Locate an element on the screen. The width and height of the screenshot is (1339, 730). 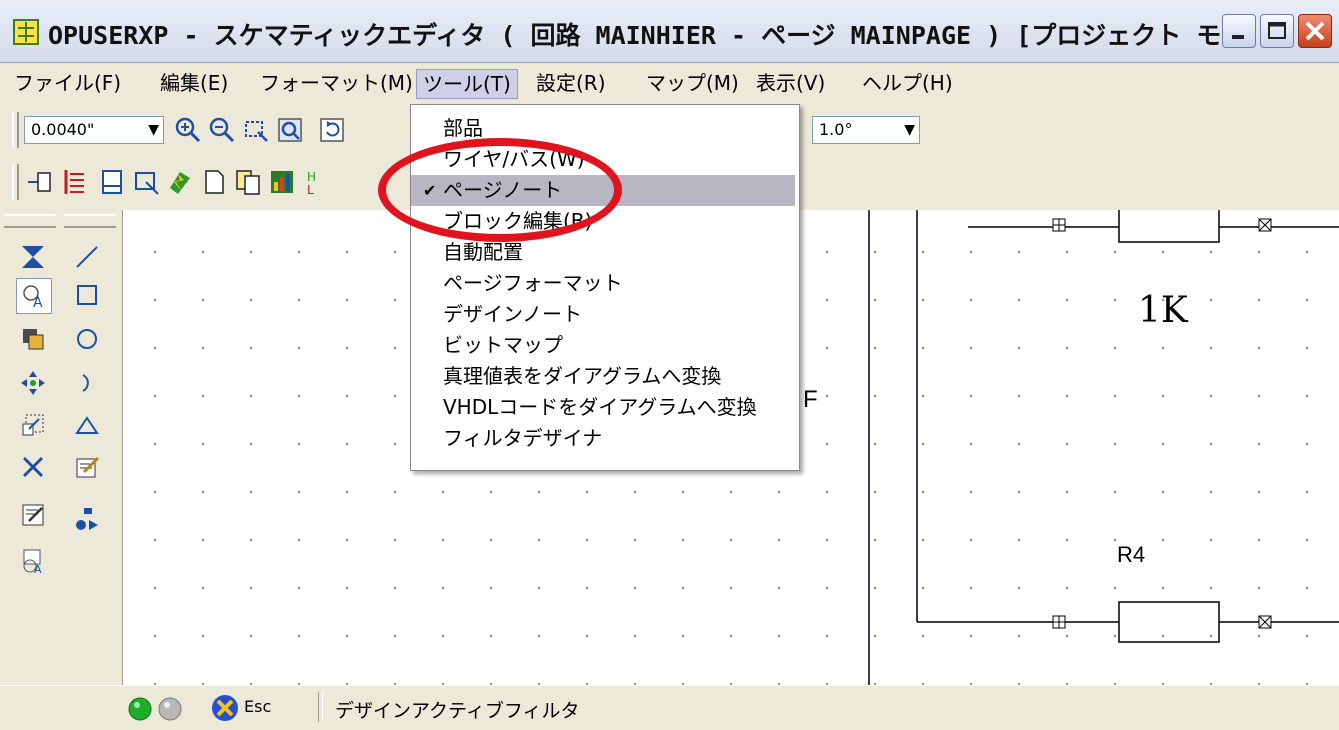
cancel-icon is located at coordinates (225, 708).